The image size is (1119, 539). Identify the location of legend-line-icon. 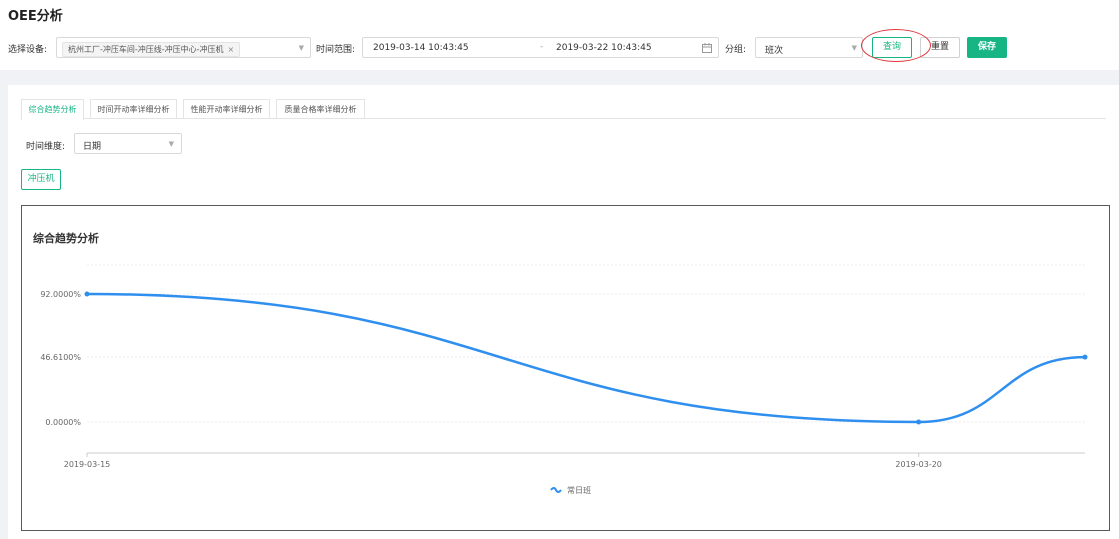
(556, 490).